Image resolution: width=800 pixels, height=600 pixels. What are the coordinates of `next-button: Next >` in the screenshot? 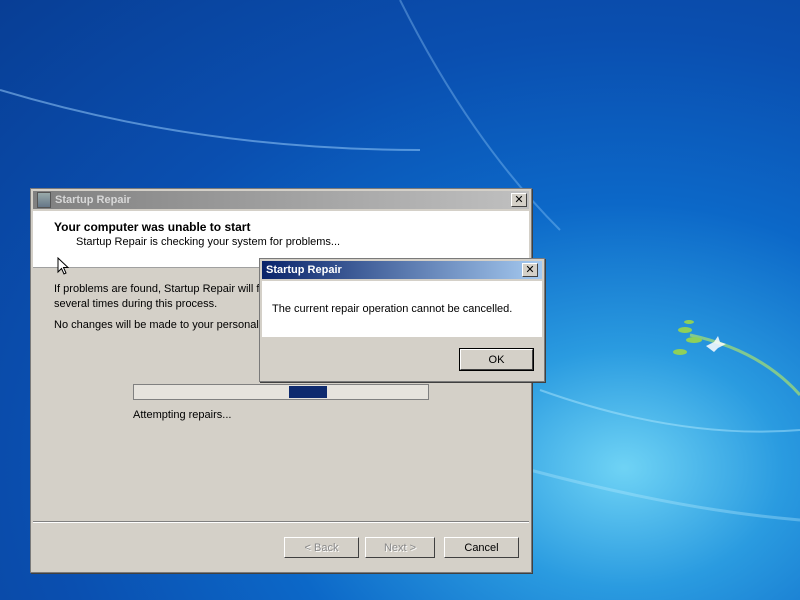 It's located at (400, 547).